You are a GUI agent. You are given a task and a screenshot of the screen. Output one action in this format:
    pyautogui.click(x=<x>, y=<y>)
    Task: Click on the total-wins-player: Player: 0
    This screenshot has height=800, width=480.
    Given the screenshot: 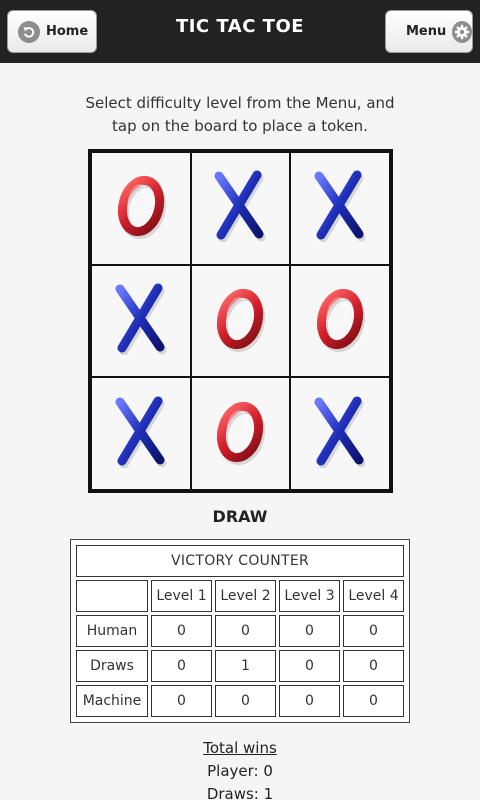 What is the action you would take?
    pyautogui.click(x=240, y=771)
    